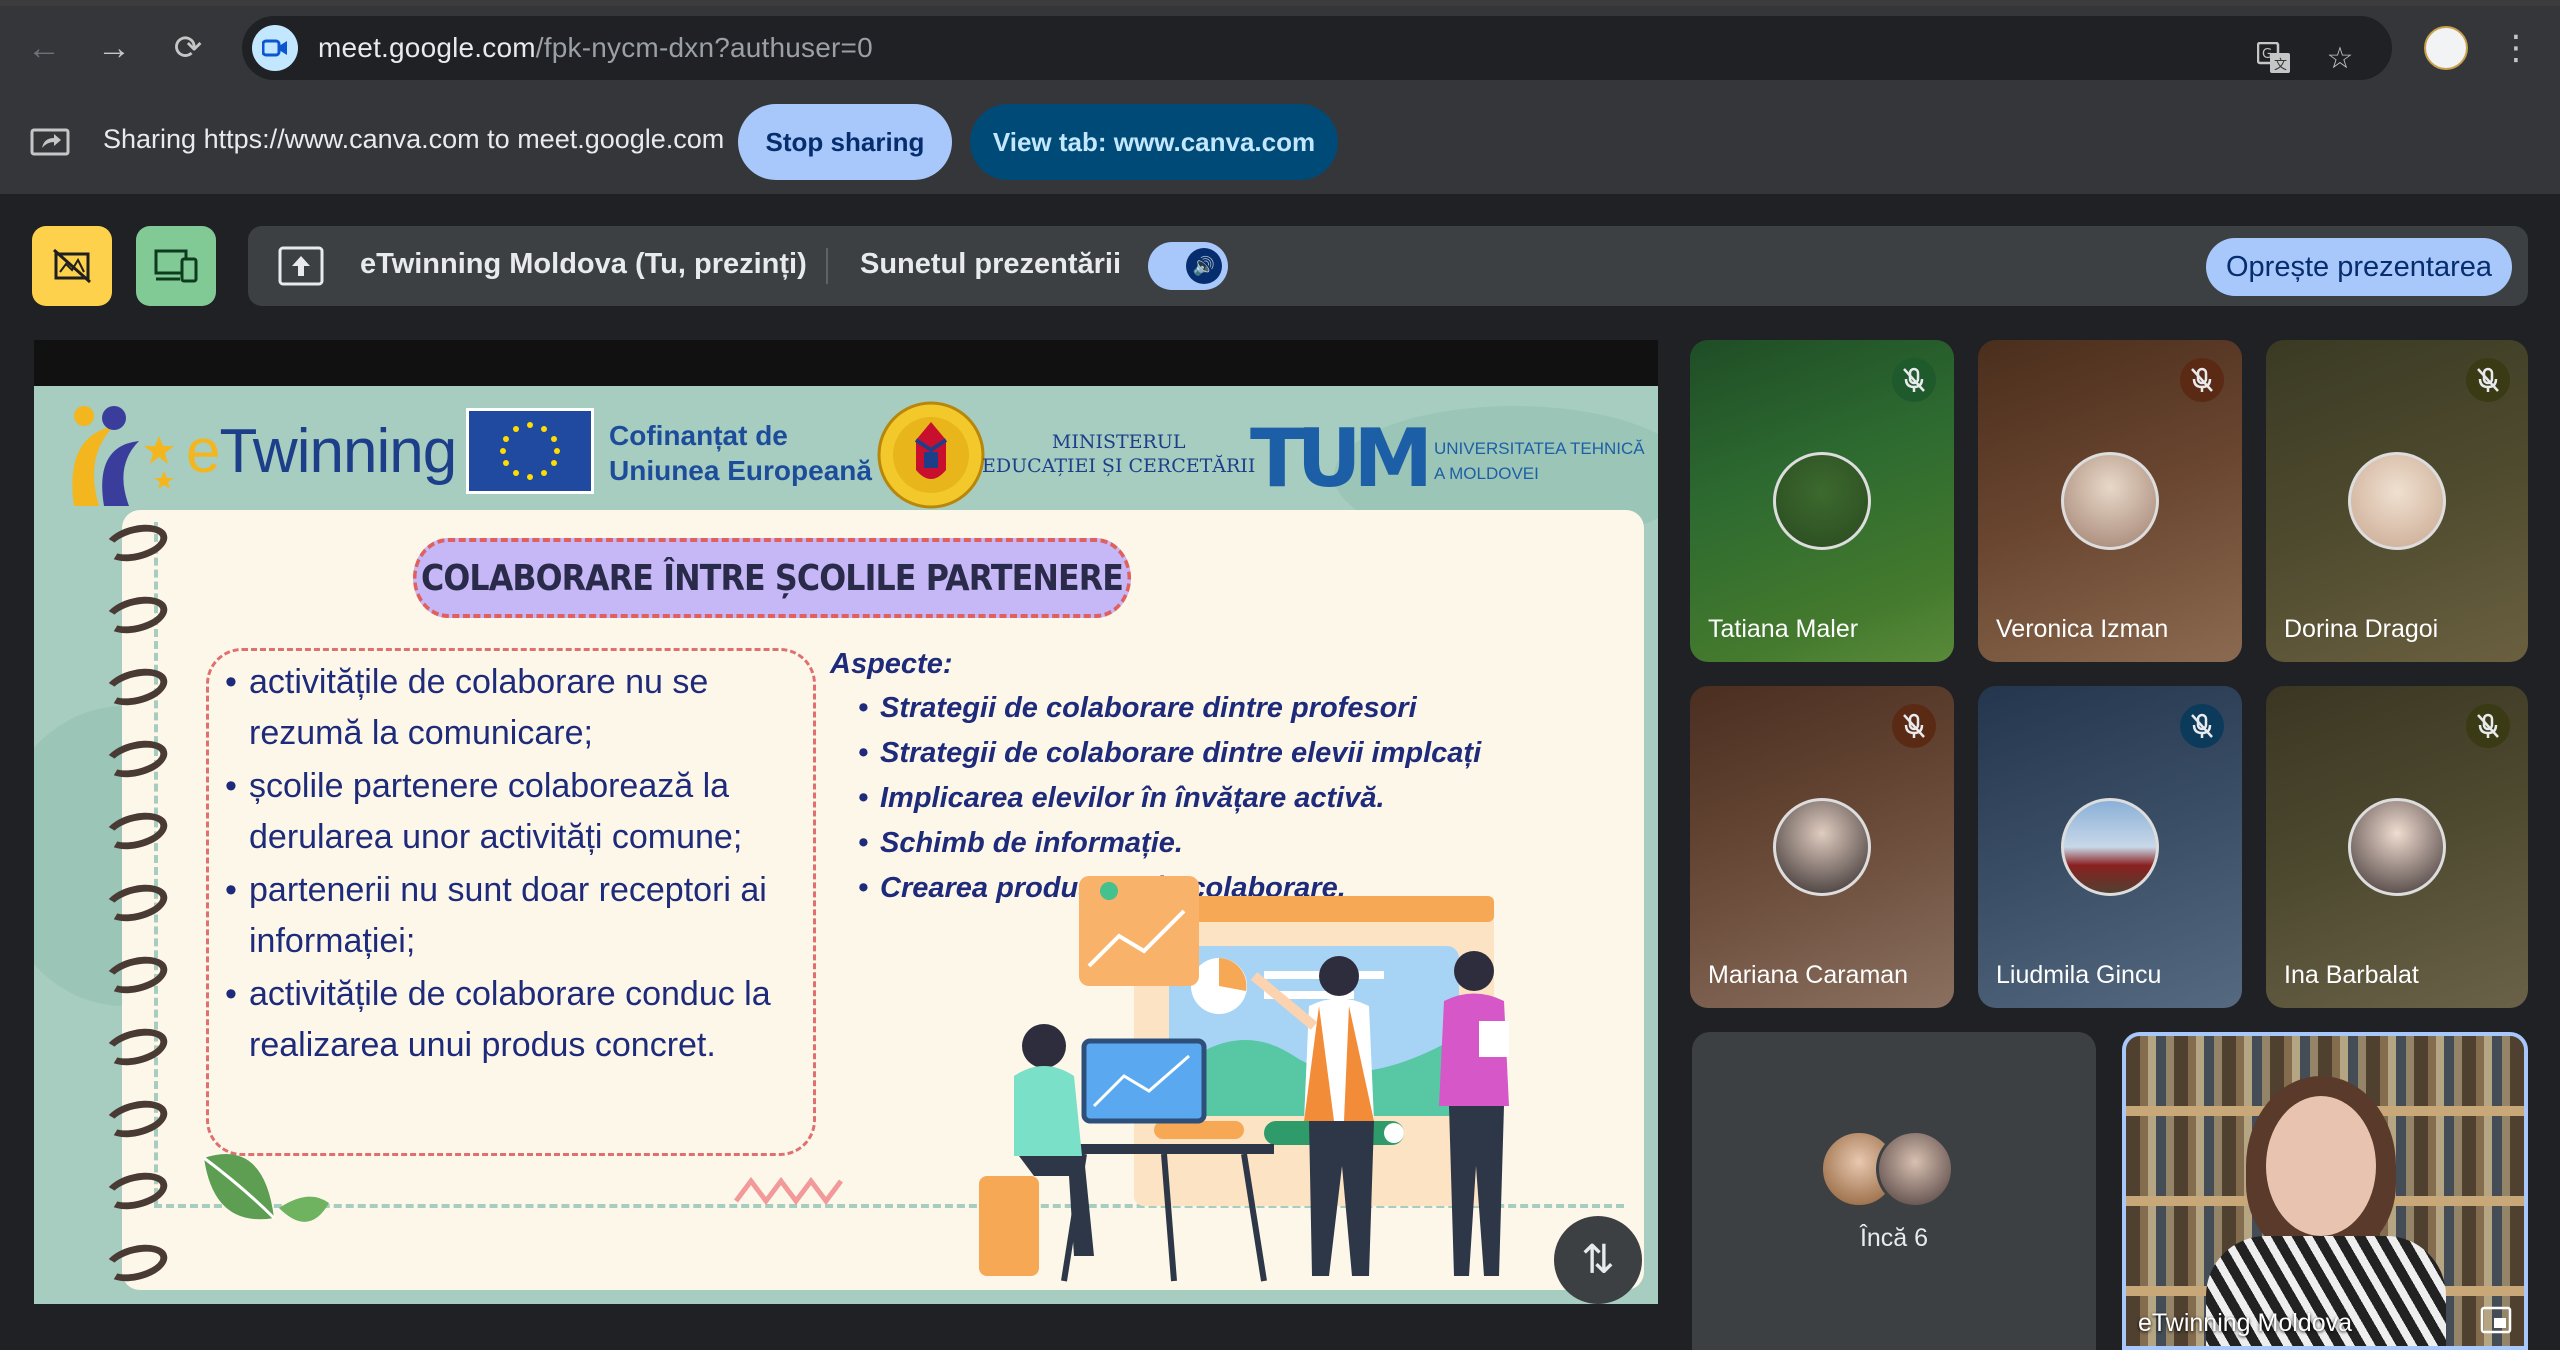 This screenshot has height=1350, width=2560. What do you see at coordinates (2446, 48) in the screenshot?
I see `profile-avatar` at bounding box center [2446, 48].